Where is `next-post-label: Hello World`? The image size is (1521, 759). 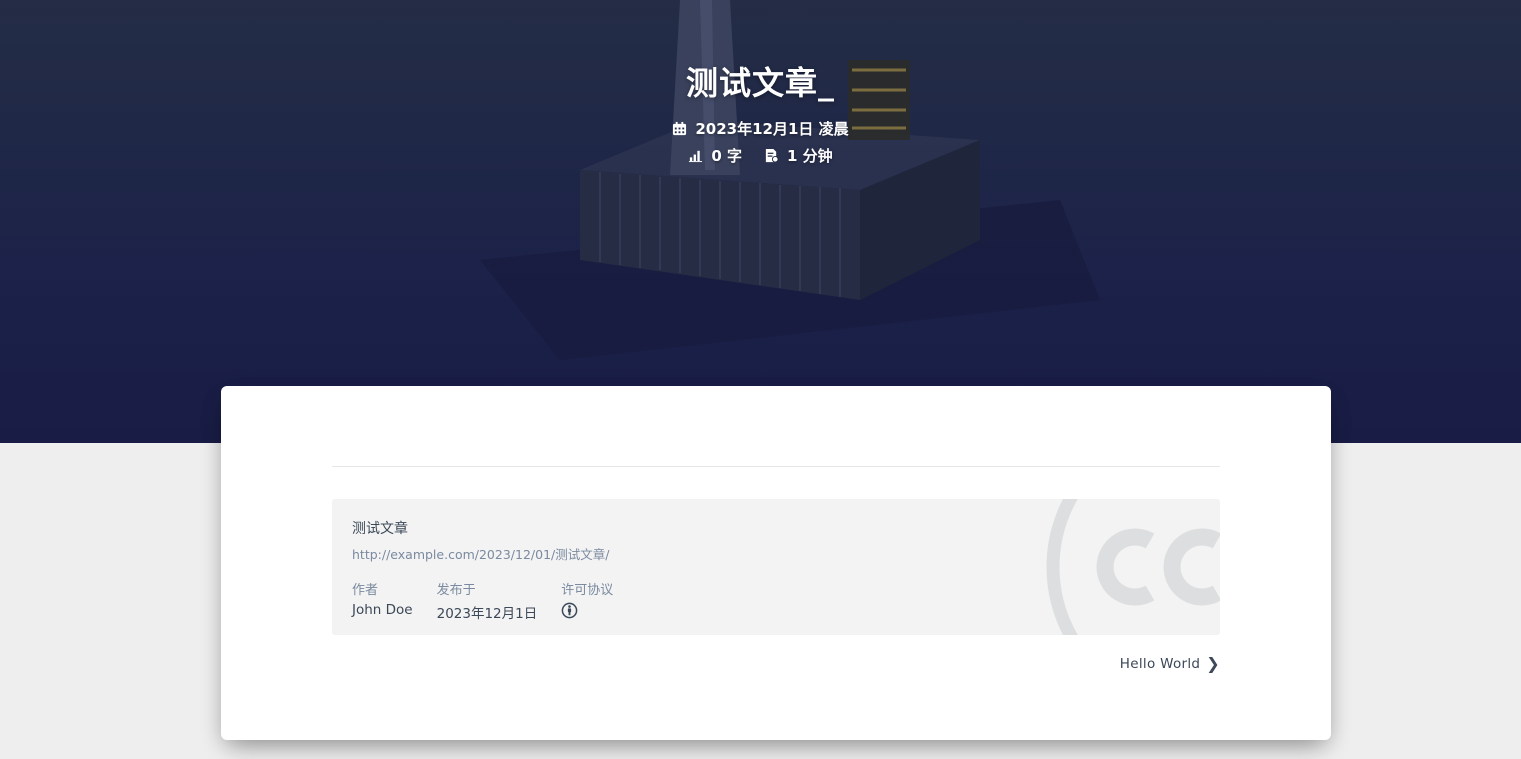
next-post-label: Hello World is located at coordinates (1160, 663).